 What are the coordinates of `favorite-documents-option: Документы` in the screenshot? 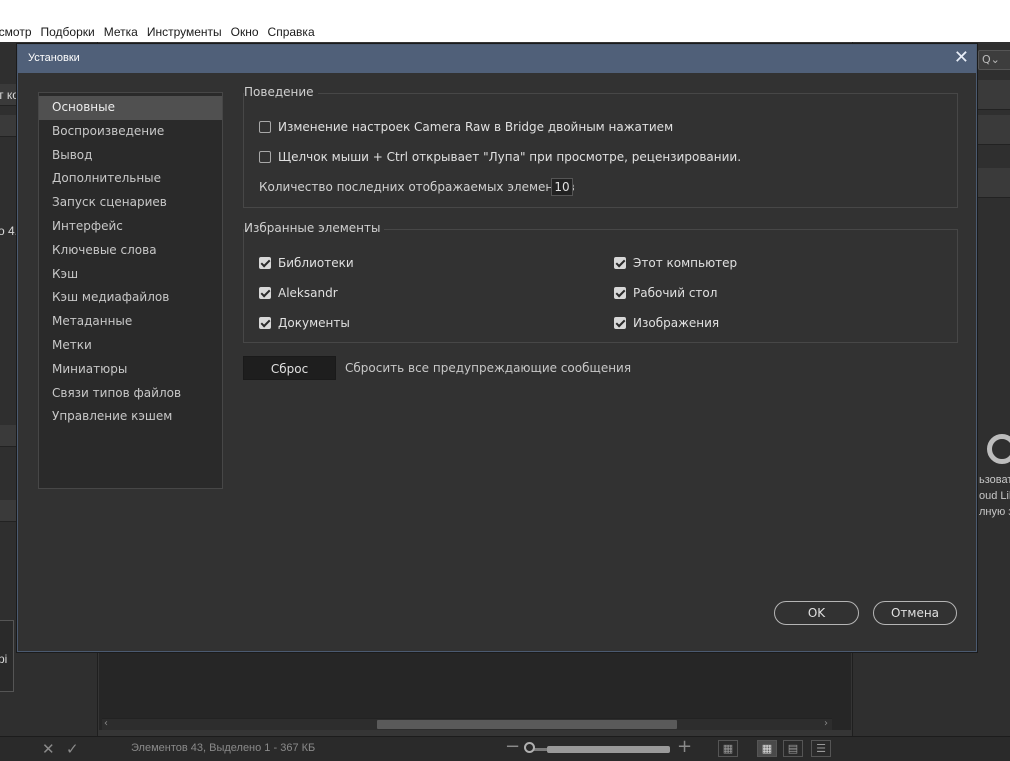 It's located at (304, 323).